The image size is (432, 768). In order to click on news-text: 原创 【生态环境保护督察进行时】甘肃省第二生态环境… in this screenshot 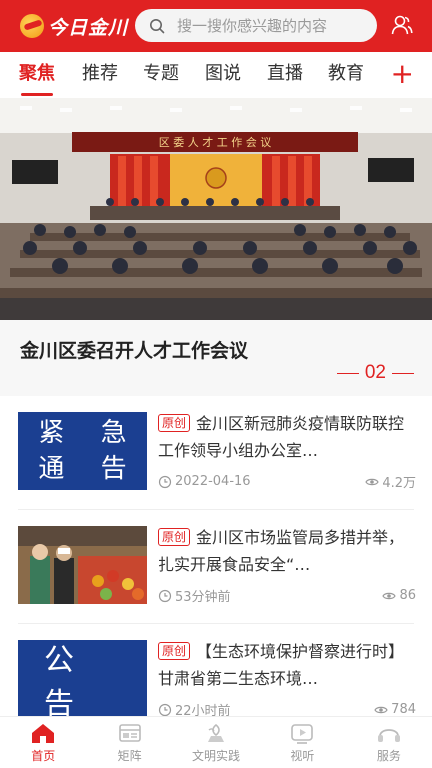, I will do `click(287, 665)`.